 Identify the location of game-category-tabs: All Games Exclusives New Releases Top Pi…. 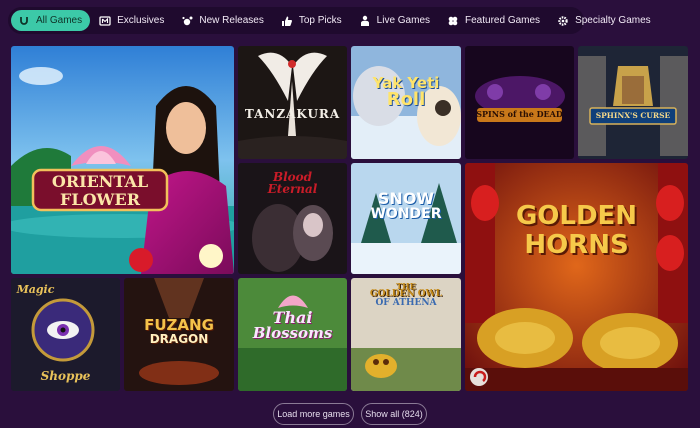
(329, 20).